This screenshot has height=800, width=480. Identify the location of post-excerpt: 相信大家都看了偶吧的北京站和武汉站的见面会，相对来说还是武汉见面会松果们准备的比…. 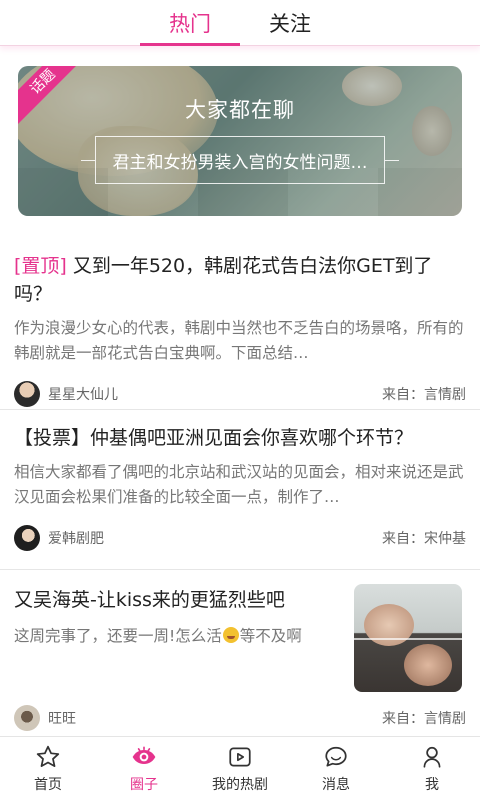
(239, 484).